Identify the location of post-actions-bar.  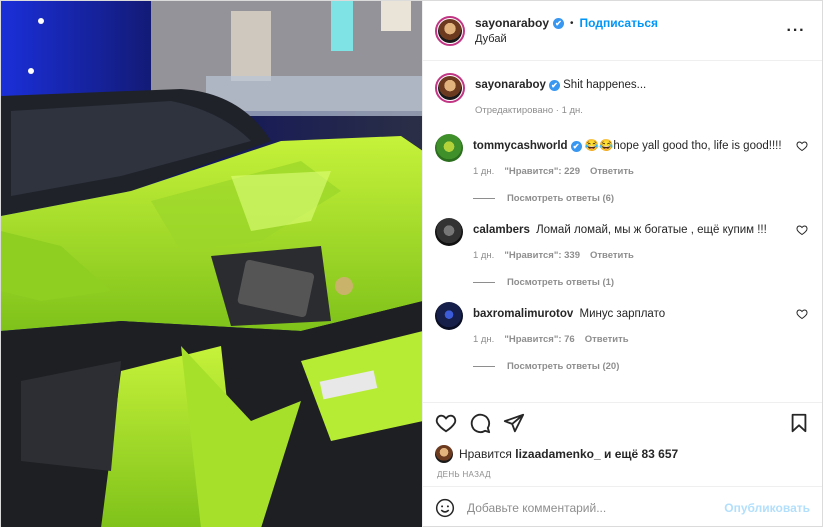
(622, 422).